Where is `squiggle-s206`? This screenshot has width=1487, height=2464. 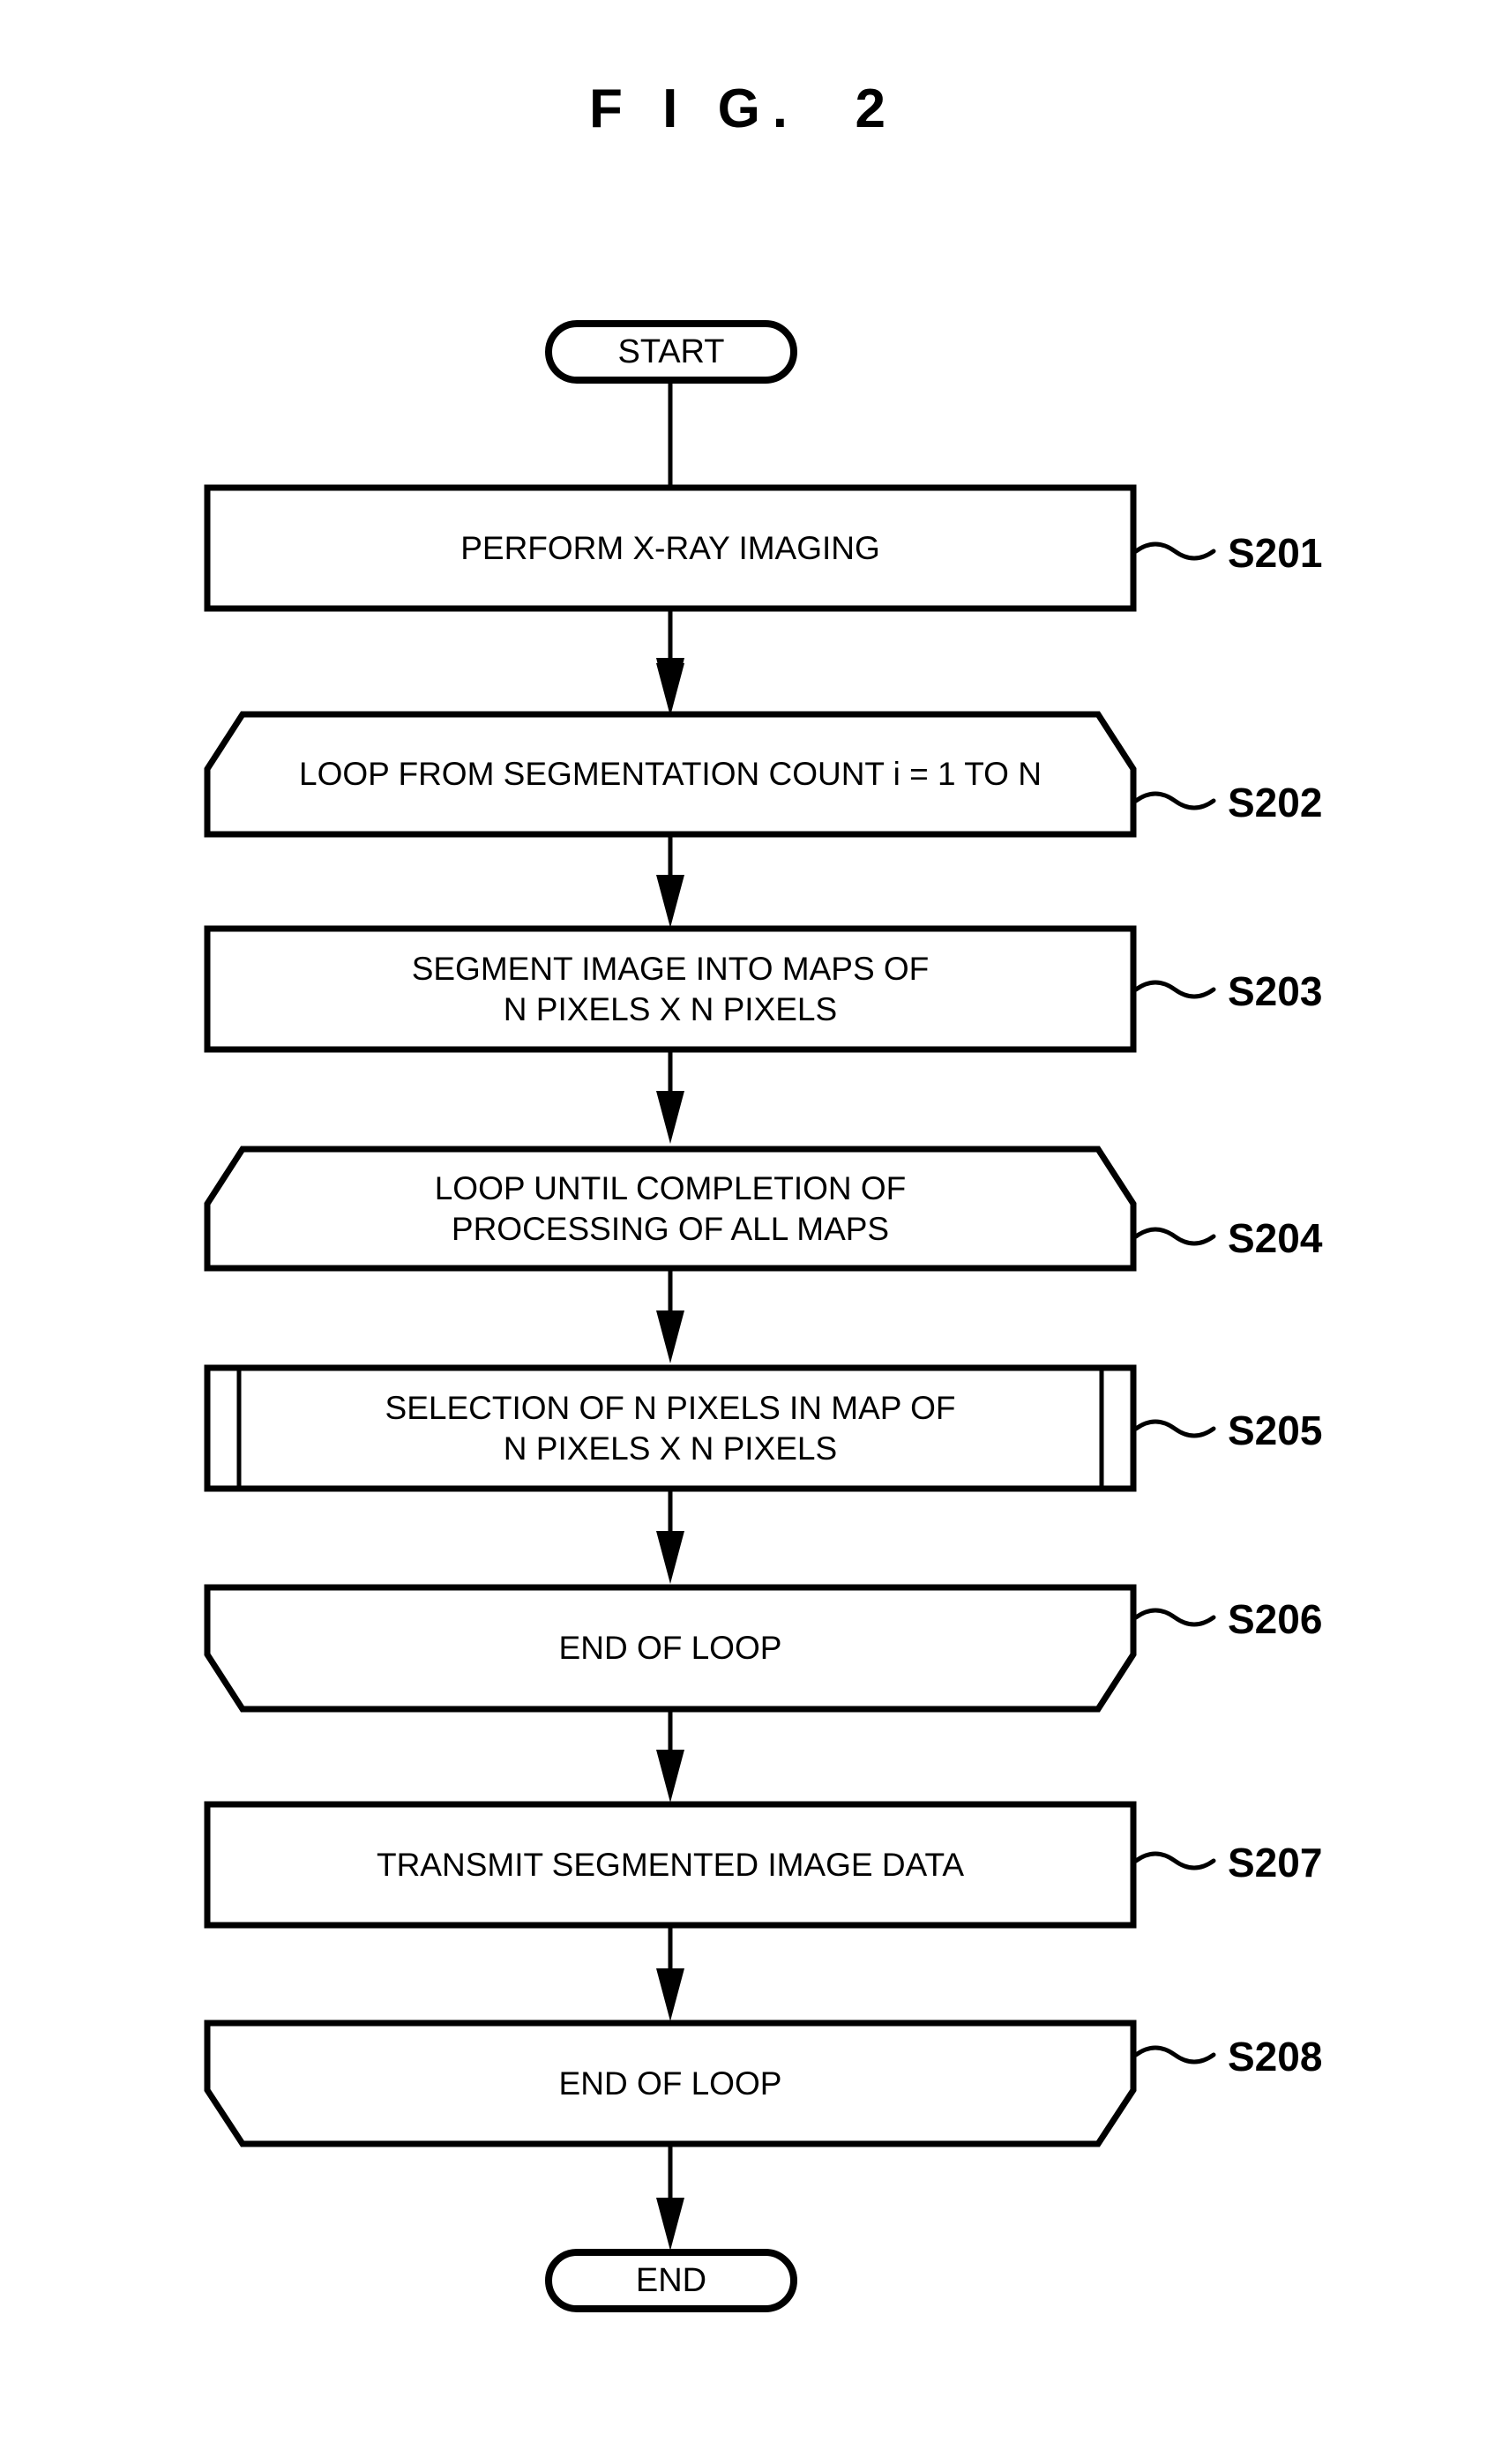
squiggle-s206 is located at coordinates (1174, 1617).